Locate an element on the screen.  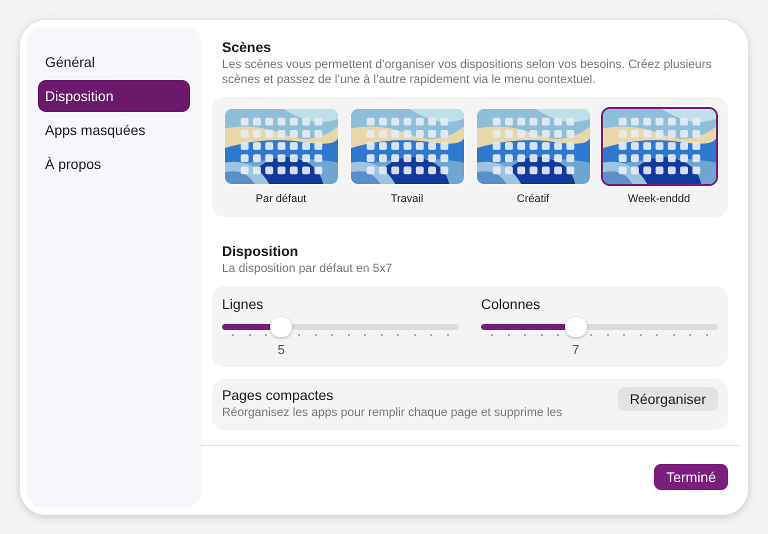
slider-value: 5 is located at coordinates (281, 349).